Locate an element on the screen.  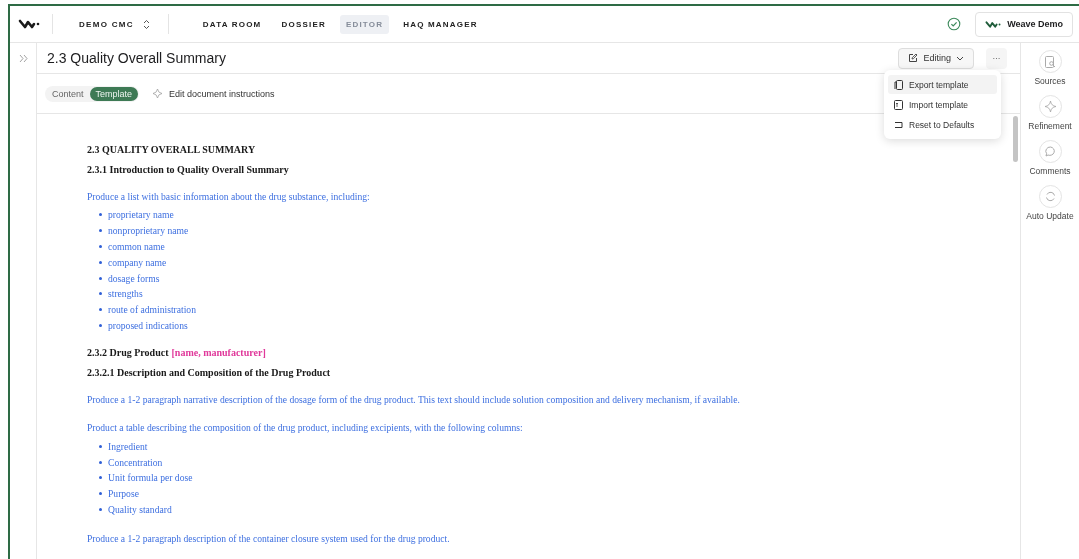
list-item: Ingredient is located at coordinates (128, 446).